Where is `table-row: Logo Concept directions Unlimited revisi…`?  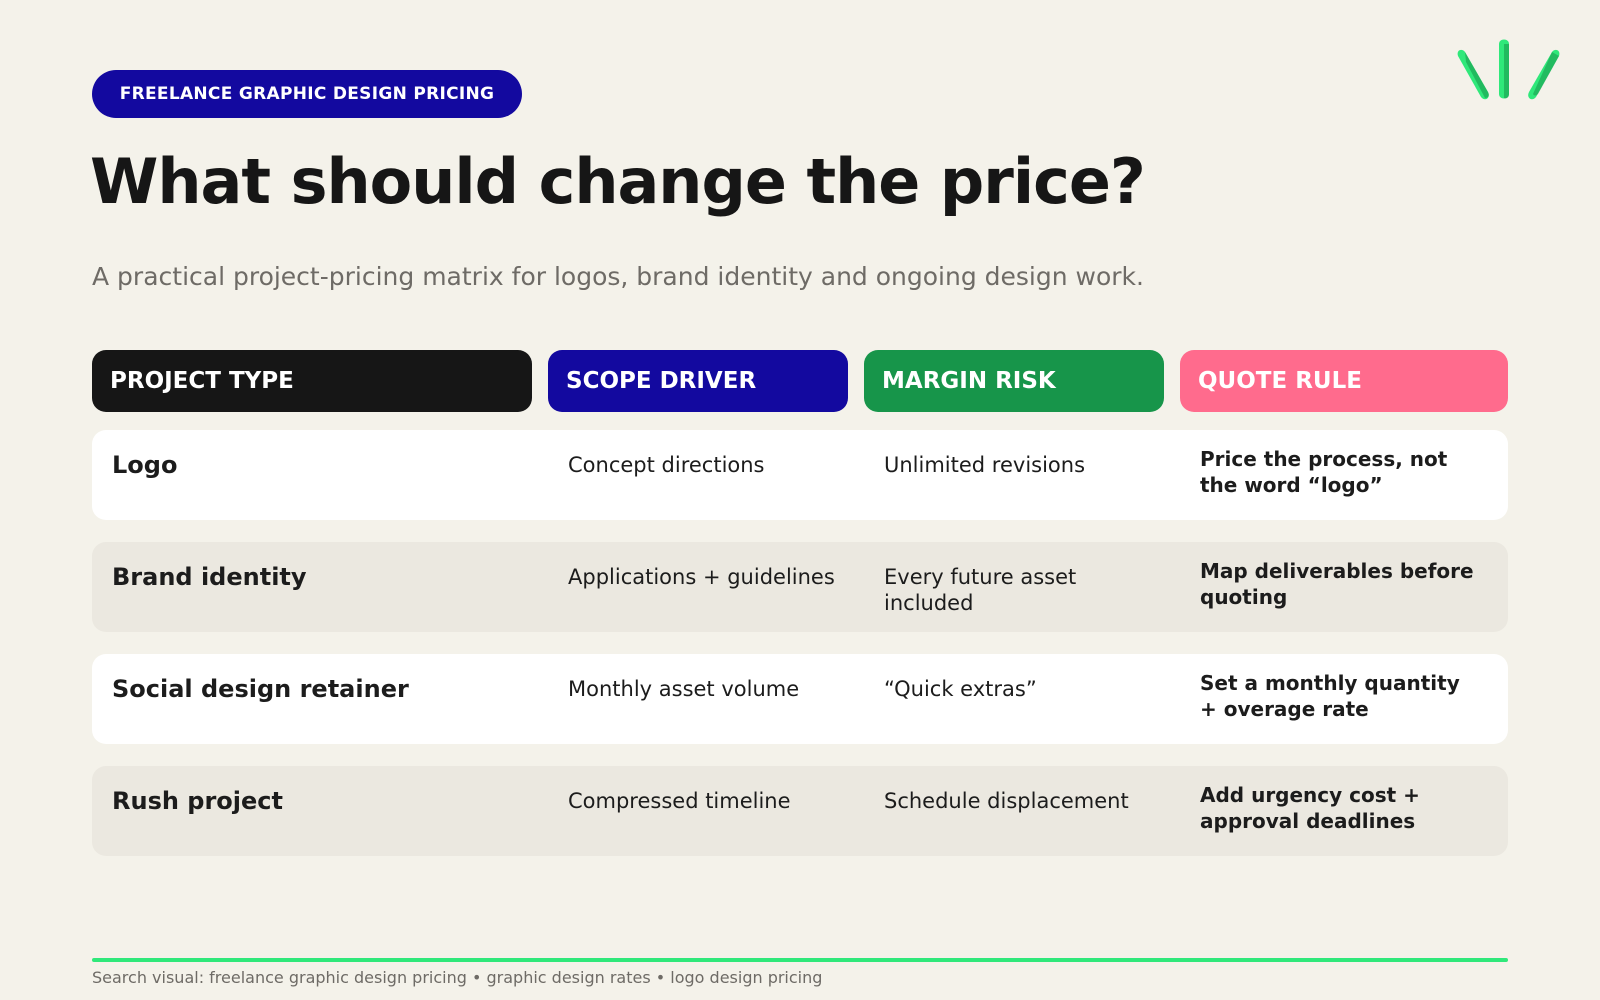 table-row: Logo Concept directions Unlimited revisi… is located at coordinates (800, 475).